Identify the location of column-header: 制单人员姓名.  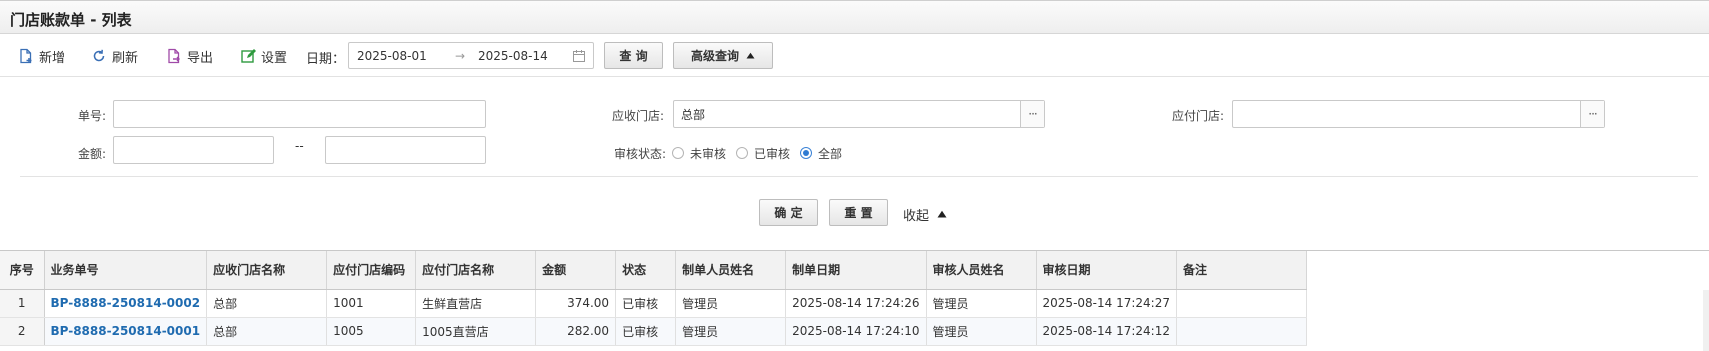
(731, 270).